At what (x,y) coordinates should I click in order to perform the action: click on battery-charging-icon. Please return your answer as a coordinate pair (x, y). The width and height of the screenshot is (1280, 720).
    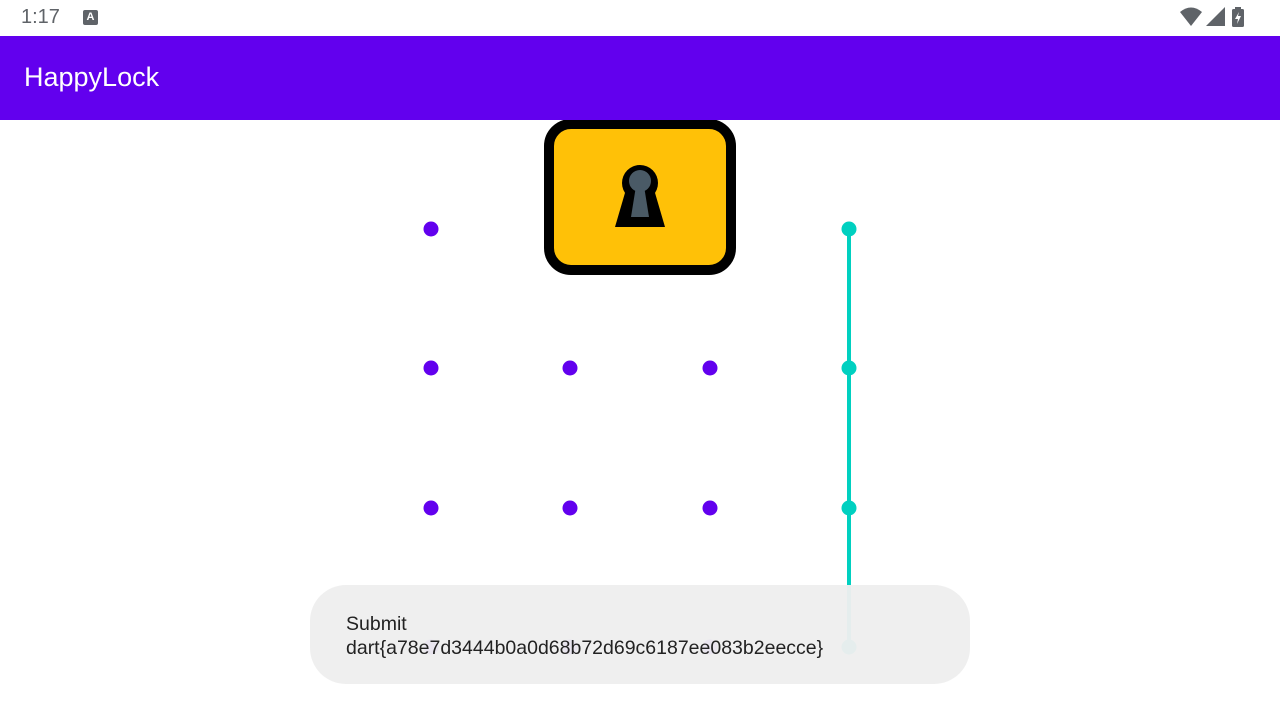
    Looking at the image, I should click on (1238, 17).